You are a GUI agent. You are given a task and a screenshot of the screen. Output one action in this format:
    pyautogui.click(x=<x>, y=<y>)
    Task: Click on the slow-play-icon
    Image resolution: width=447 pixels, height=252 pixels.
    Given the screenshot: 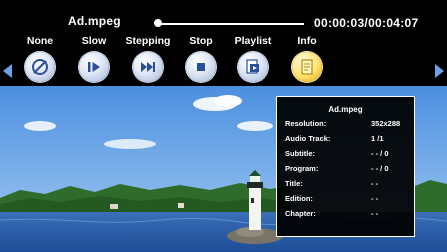 What is the action you would take?
    pyautogui.click(x=94, y=67)
    